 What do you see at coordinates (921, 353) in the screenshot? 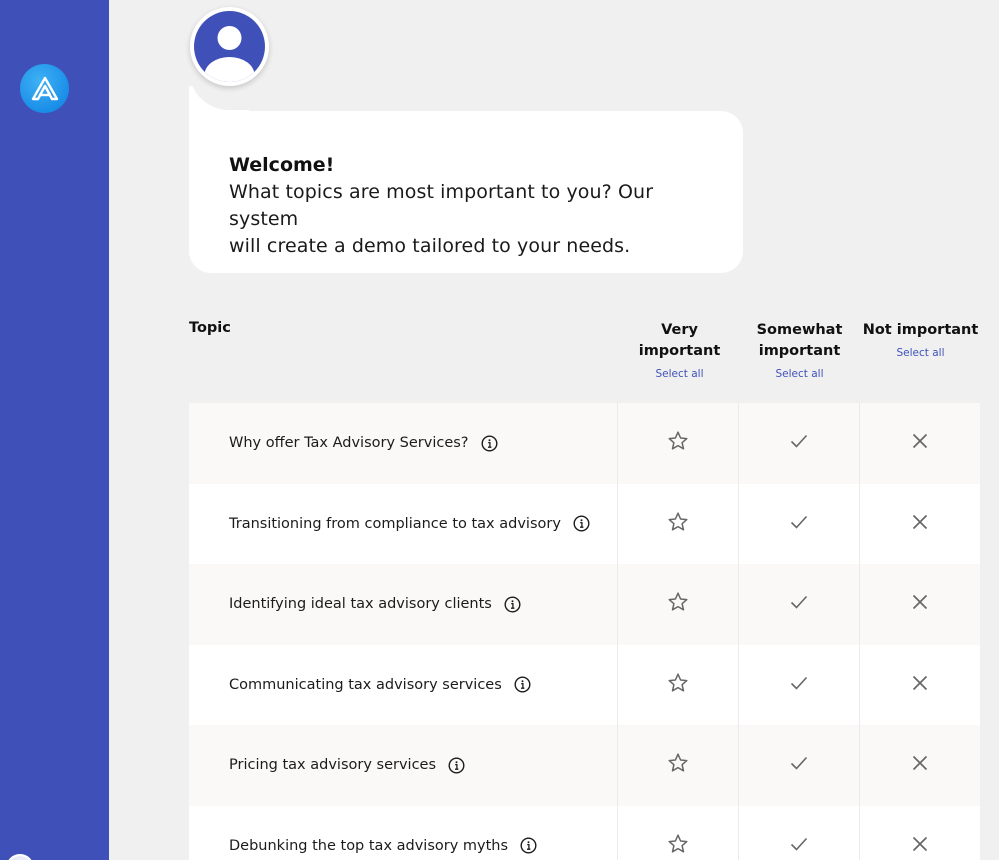
I see `select-all-not-important-link: Select all` at bounding box center [921, 353].